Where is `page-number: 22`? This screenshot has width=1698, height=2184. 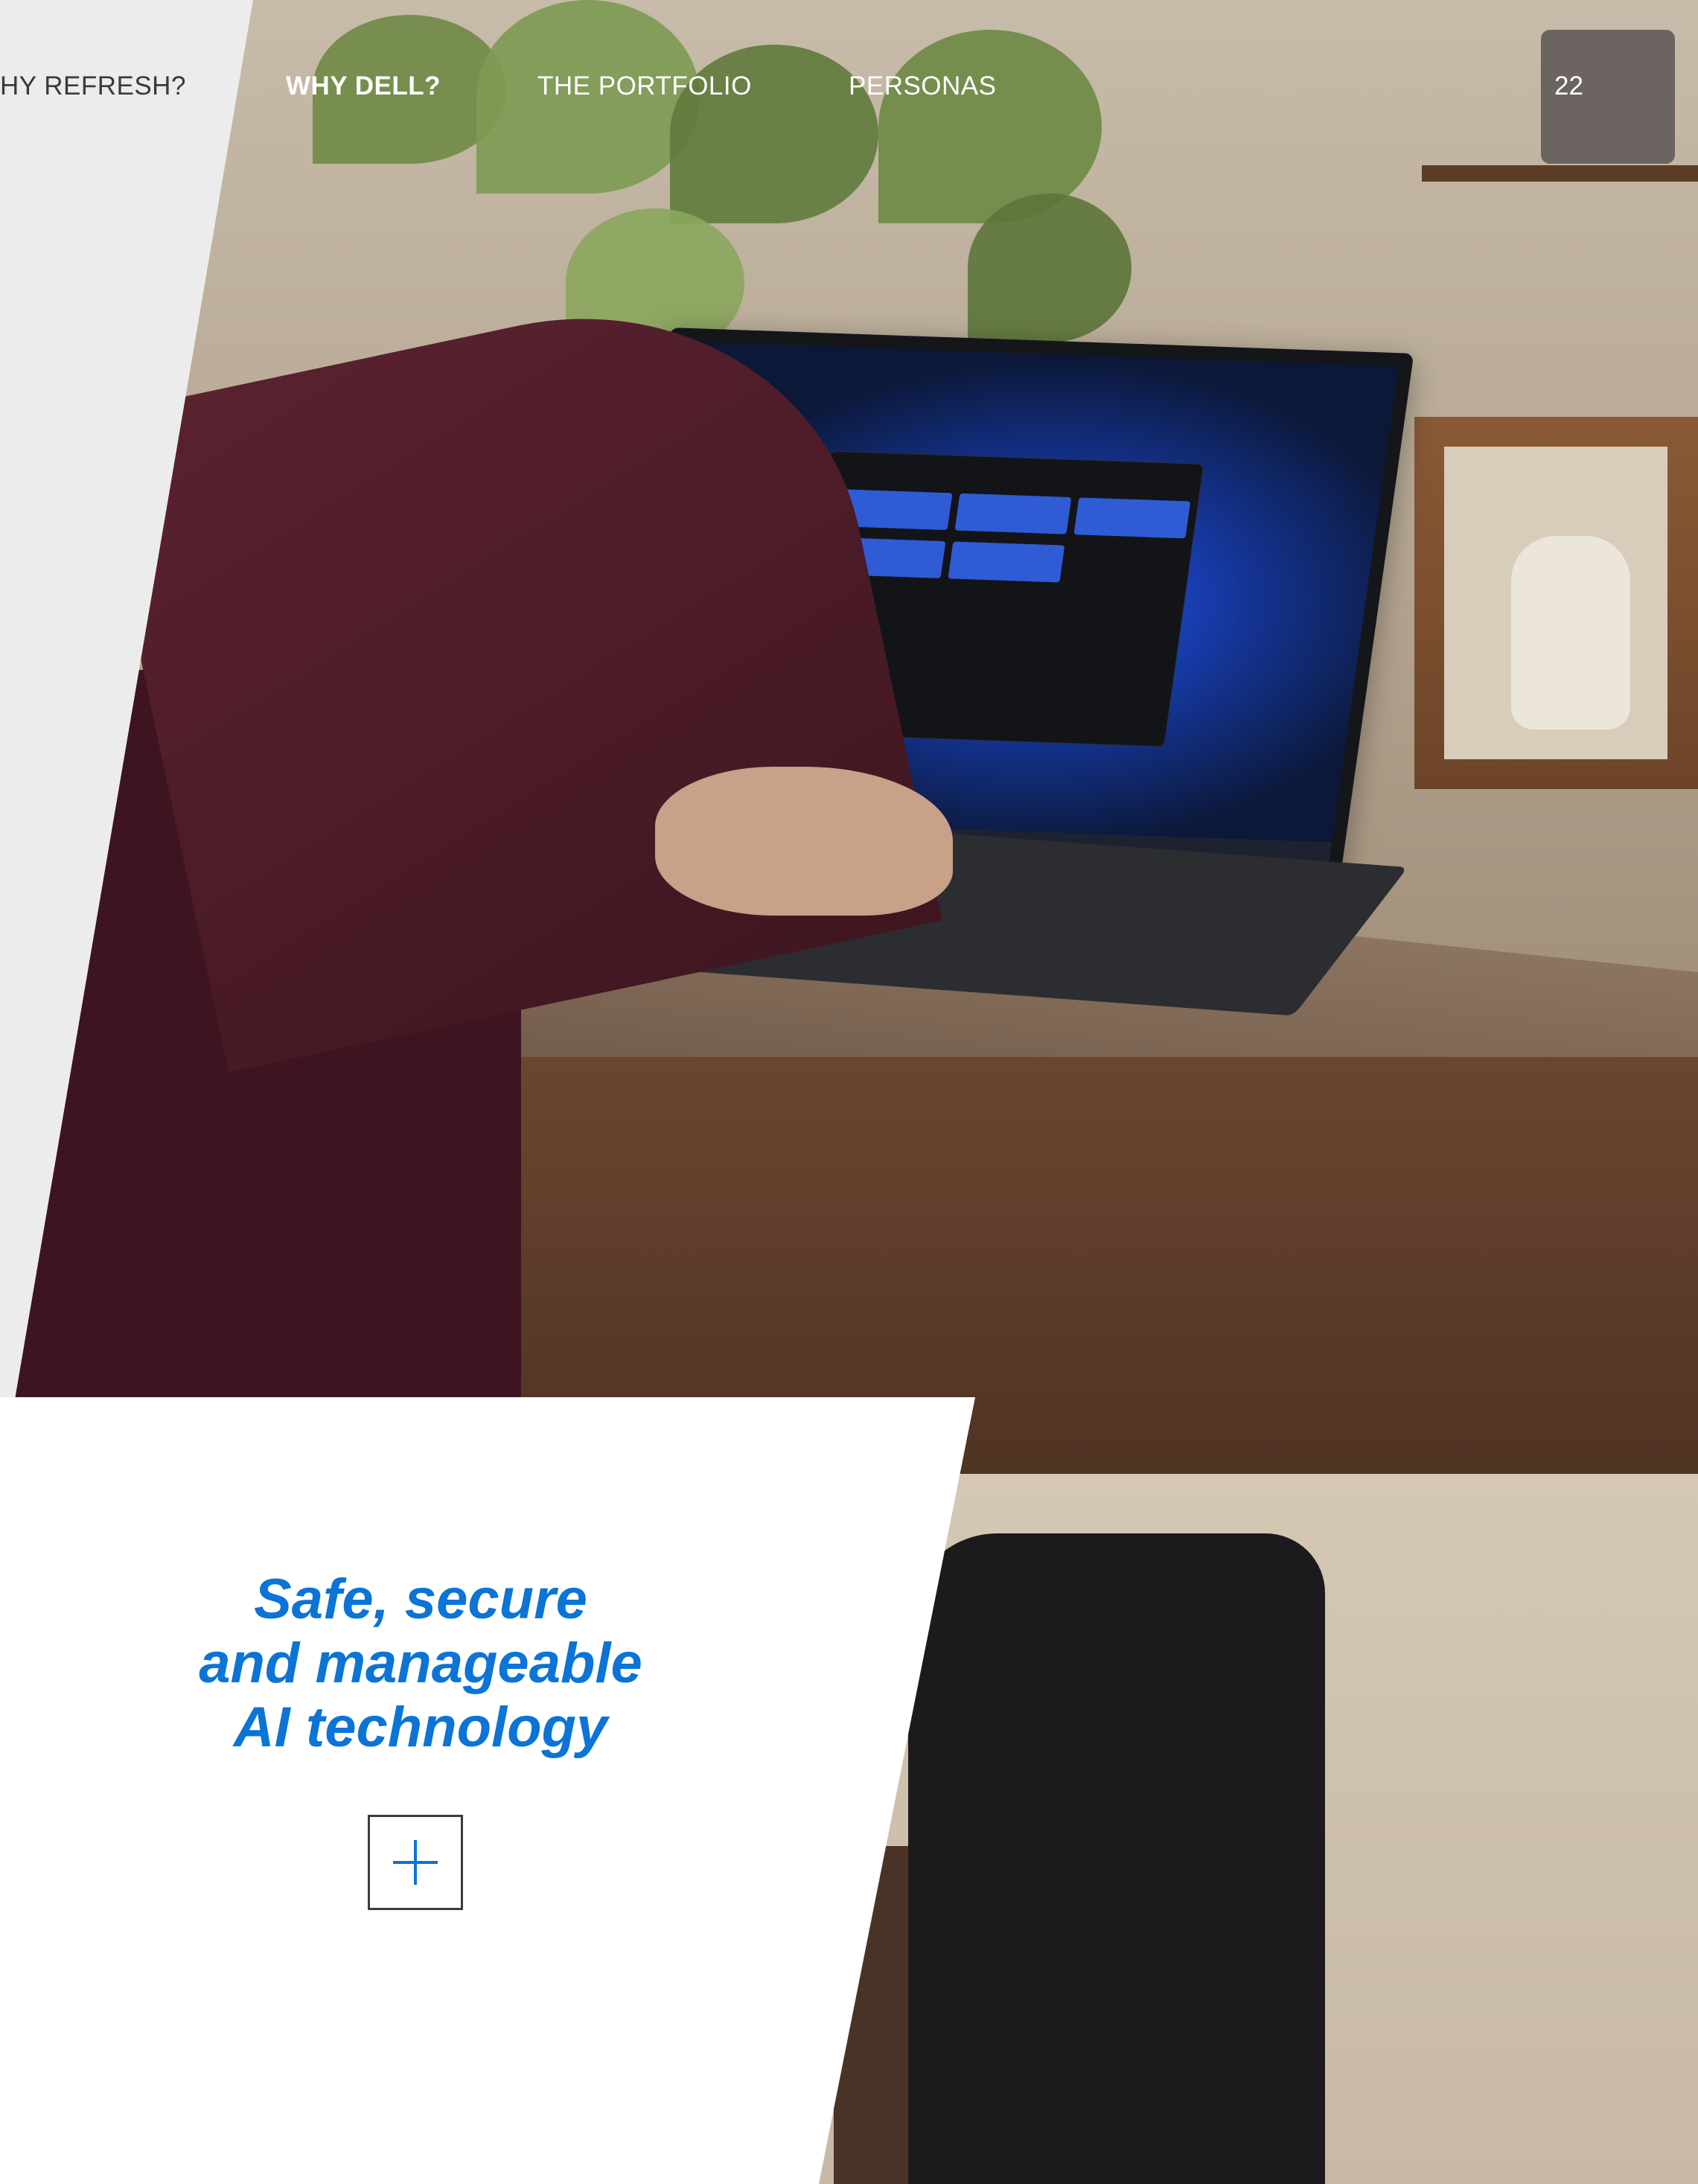 page-number: 22 is located at coordinates (1568, 85).